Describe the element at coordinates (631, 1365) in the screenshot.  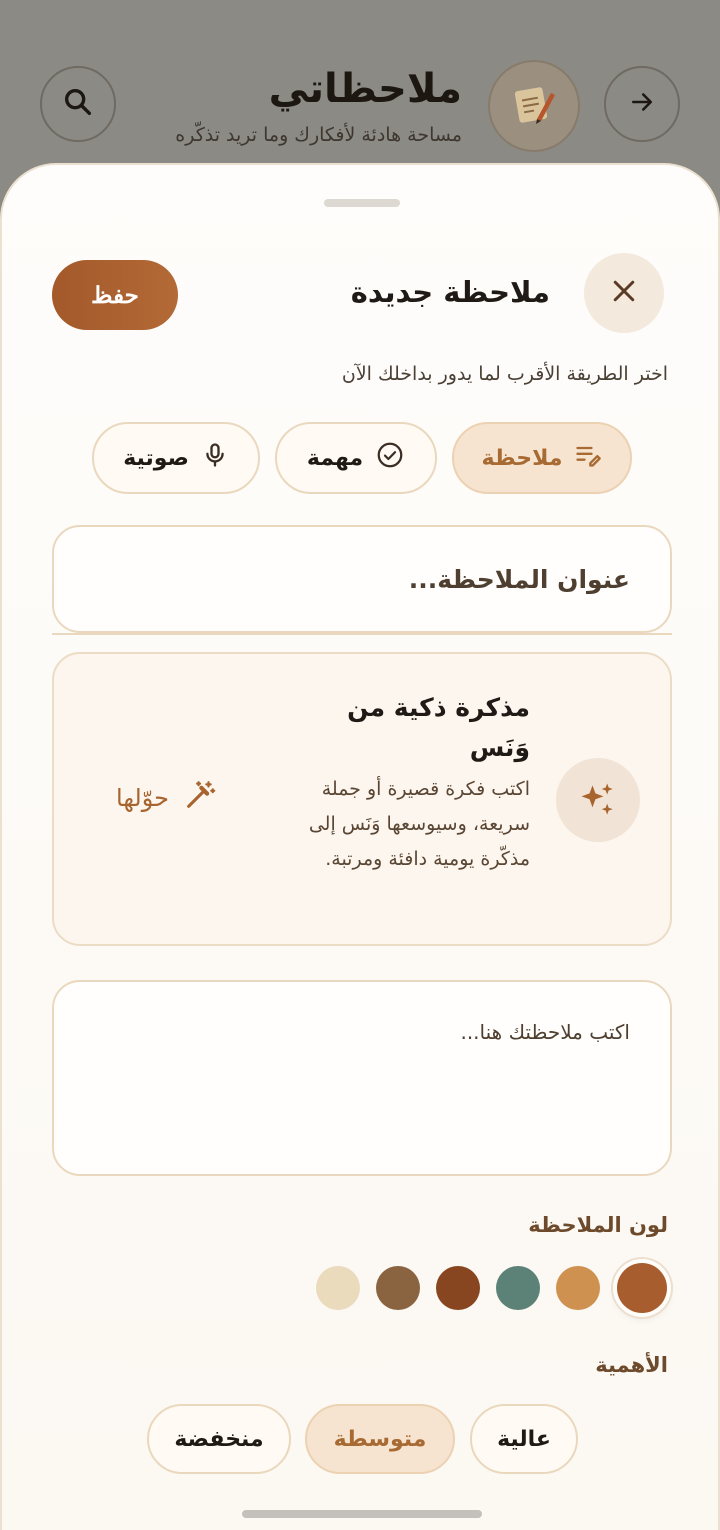
I see `priority-label: الأهمية` at that location.